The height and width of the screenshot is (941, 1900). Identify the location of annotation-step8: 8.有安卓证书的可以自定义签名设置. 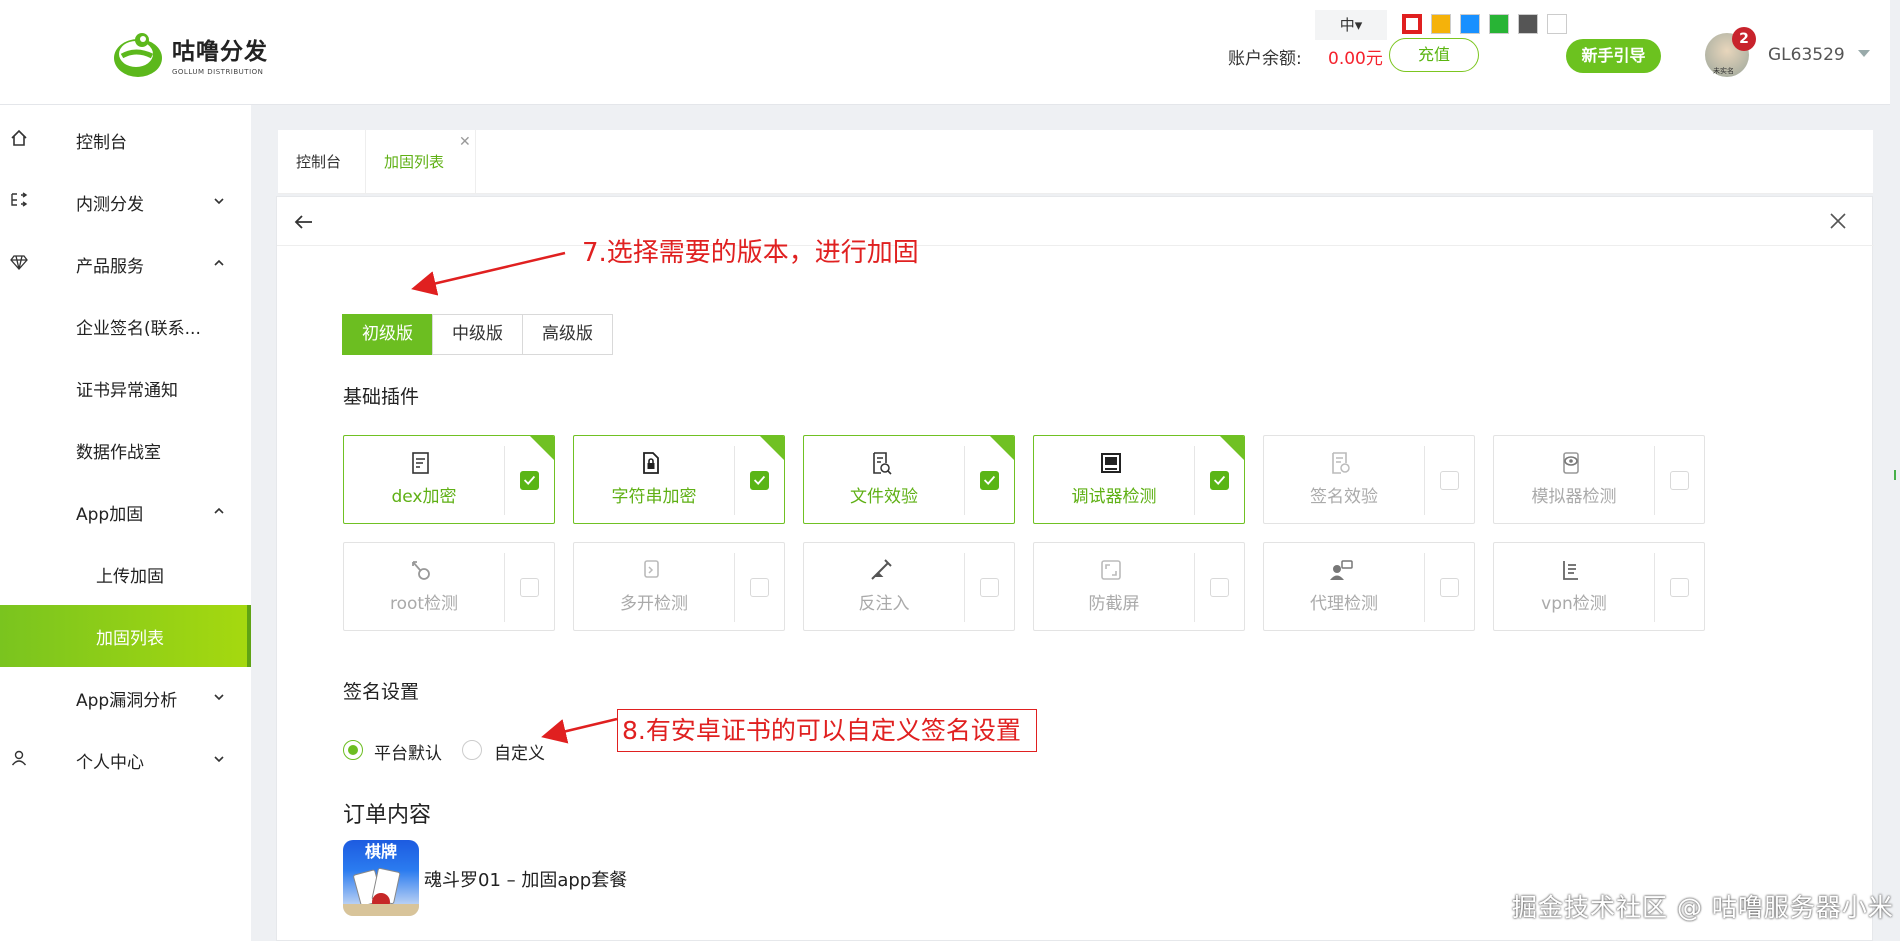
(827, 730).